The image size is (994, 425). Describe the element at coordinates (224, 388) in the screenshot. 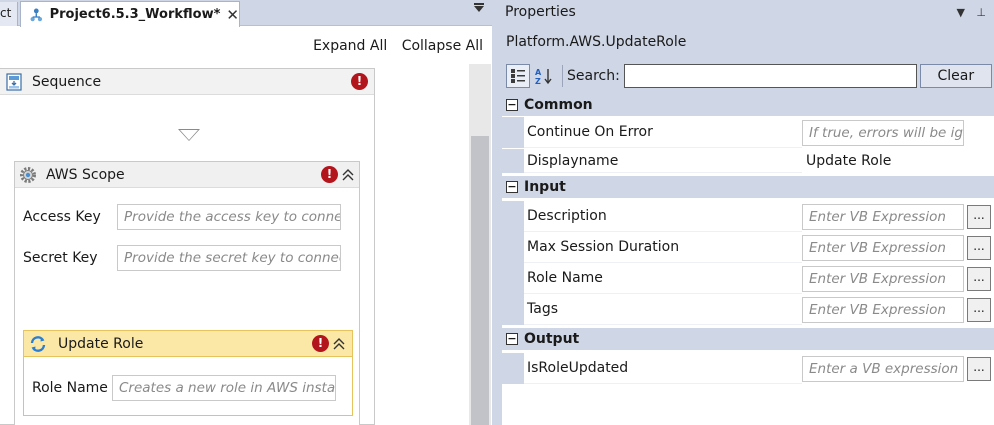

I see `role-name-input: Creates a new role in AWS instance` at that location.